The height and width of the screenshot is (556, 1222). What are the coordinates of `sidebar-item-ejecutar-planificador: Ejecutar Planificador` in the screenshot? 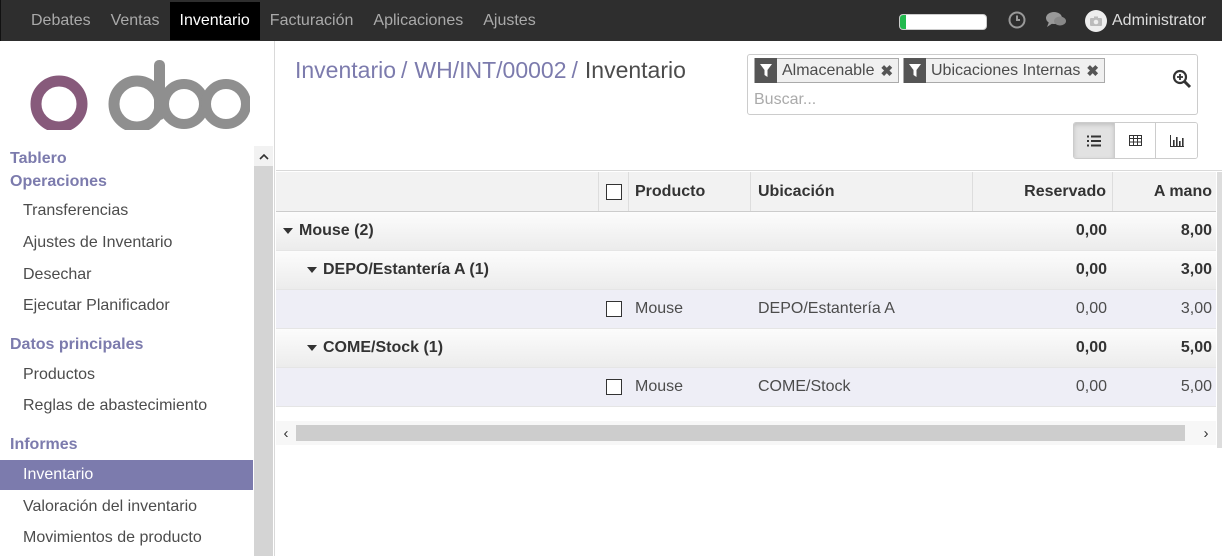 It's located at (126, 306).